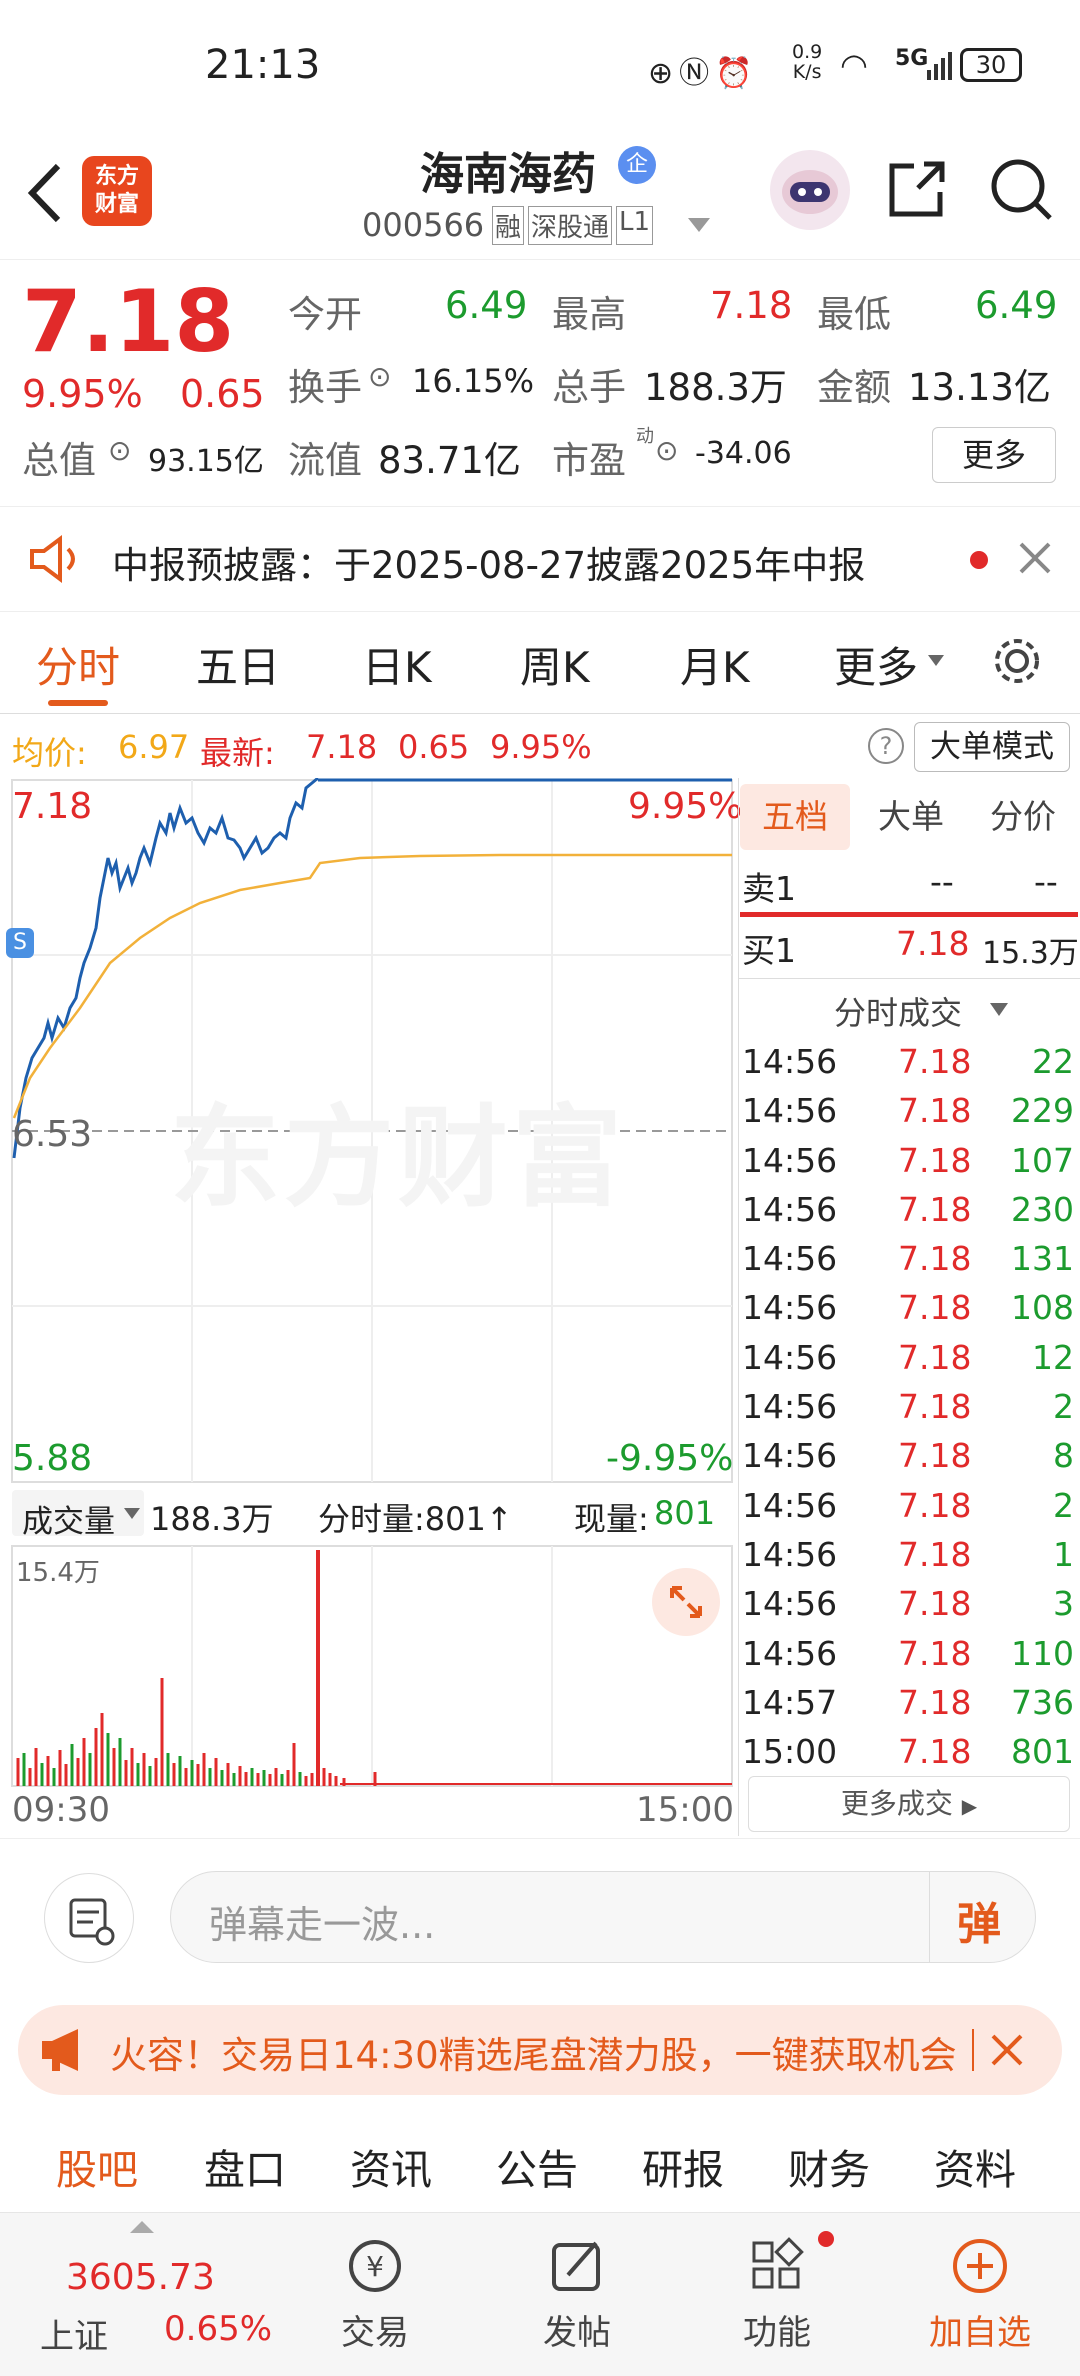 This screenshot has height=2376, width=1080. What do you see at coordinates (374, 1668) in the screenshot?
I see `volume-bars` at bounding box center [374, 1668].